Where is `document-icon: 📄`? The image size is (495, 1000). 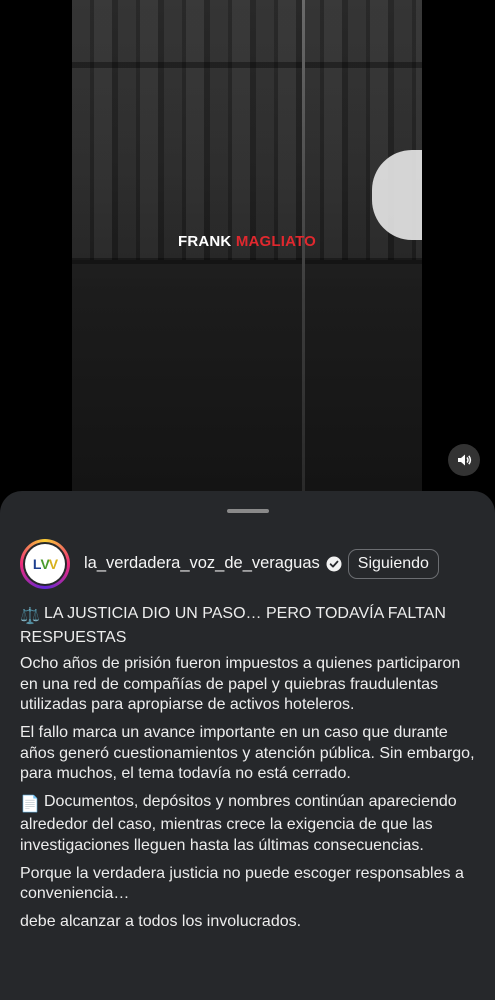
document-icon: 📄 is located at coordinates (30, 804).